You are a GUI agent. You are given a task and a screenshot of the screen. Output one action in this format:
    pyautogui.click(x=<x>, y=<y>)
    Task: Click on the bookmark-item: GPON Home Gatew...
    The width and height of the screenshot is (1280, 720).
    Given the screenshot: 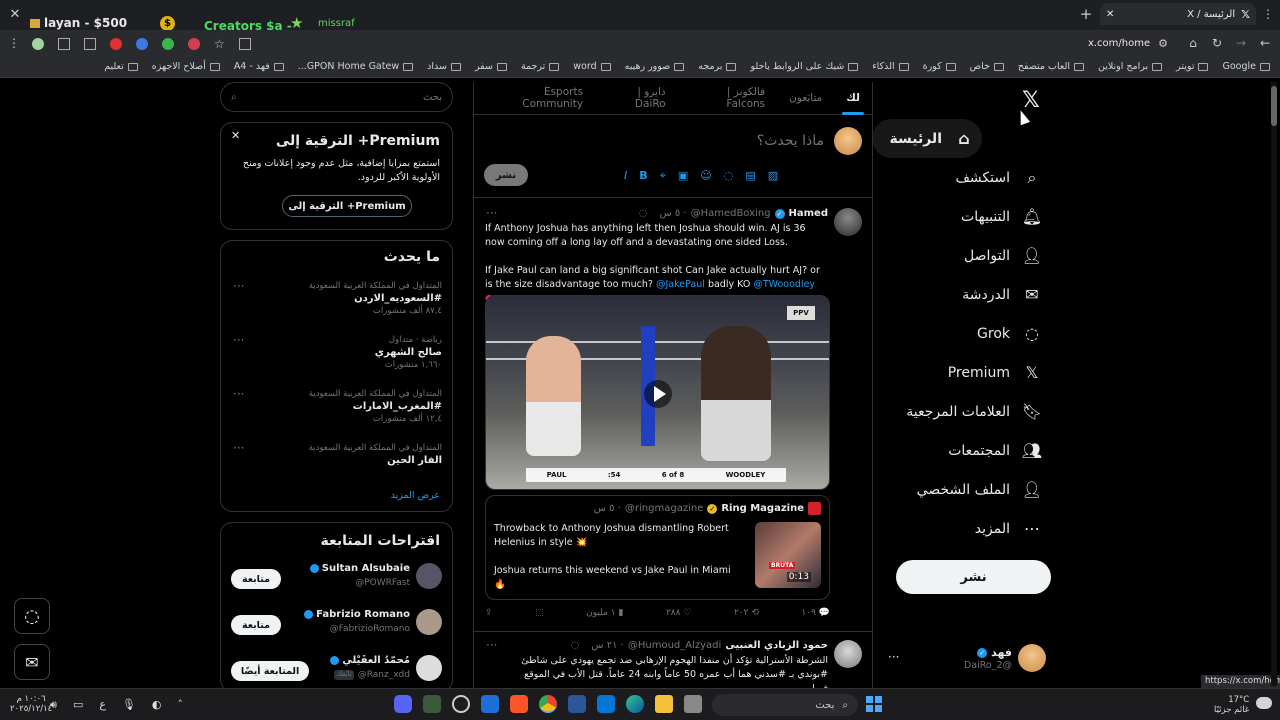 What is the action you would take?
    pyautogui.click(x=356, y=66)
    